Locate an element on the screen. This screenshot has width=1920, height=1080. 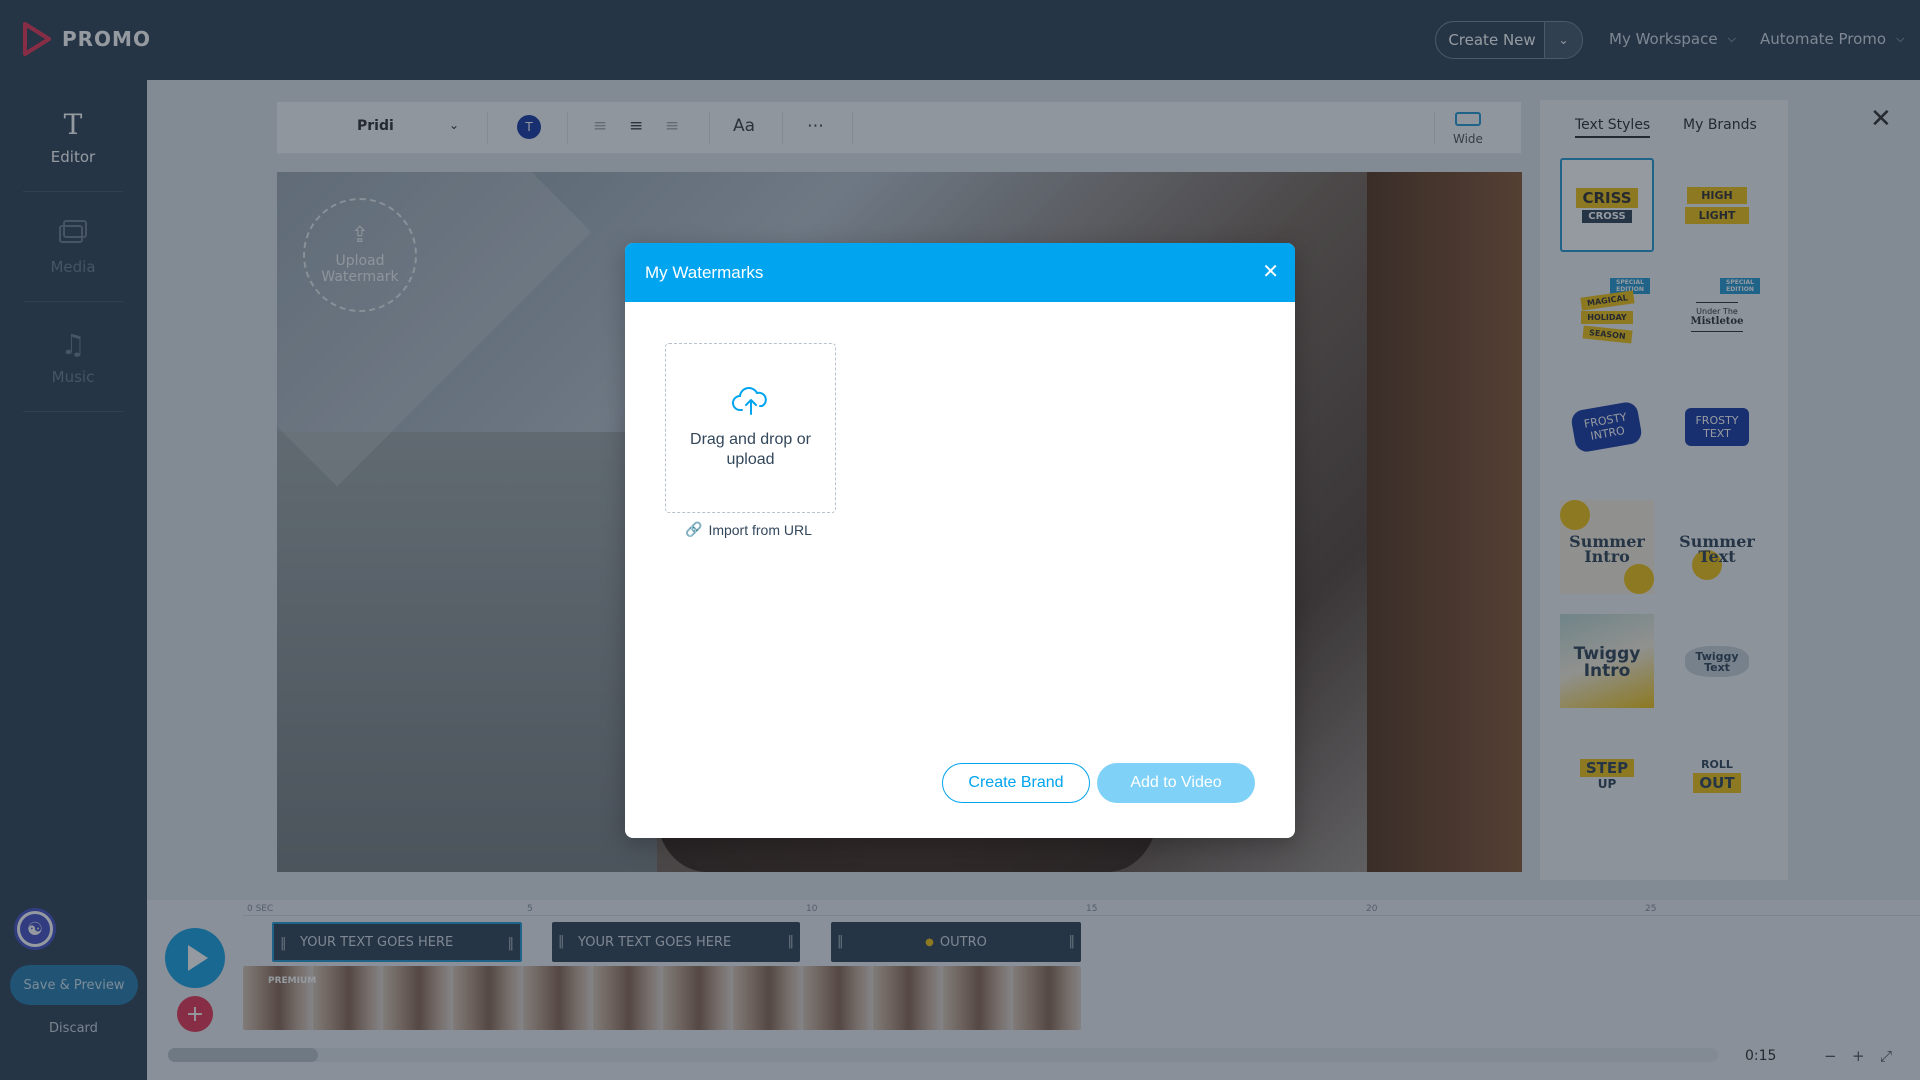
link-icon: 🔗 is located at coordinates (694, 529).